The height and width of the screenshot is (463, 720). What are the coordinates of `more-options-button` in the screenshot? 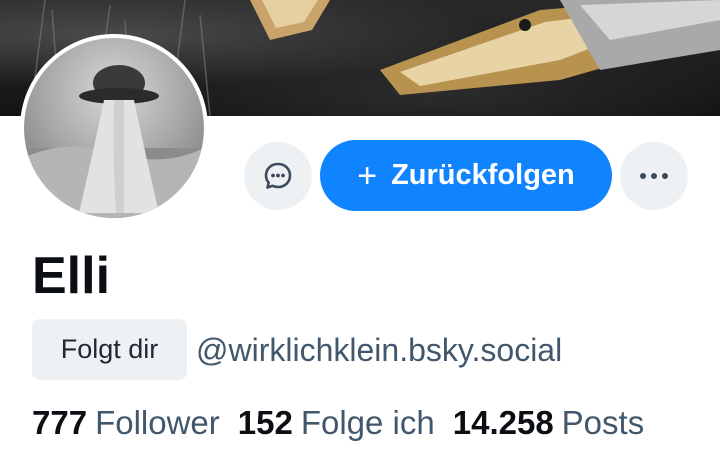 It's located at (654, 176).